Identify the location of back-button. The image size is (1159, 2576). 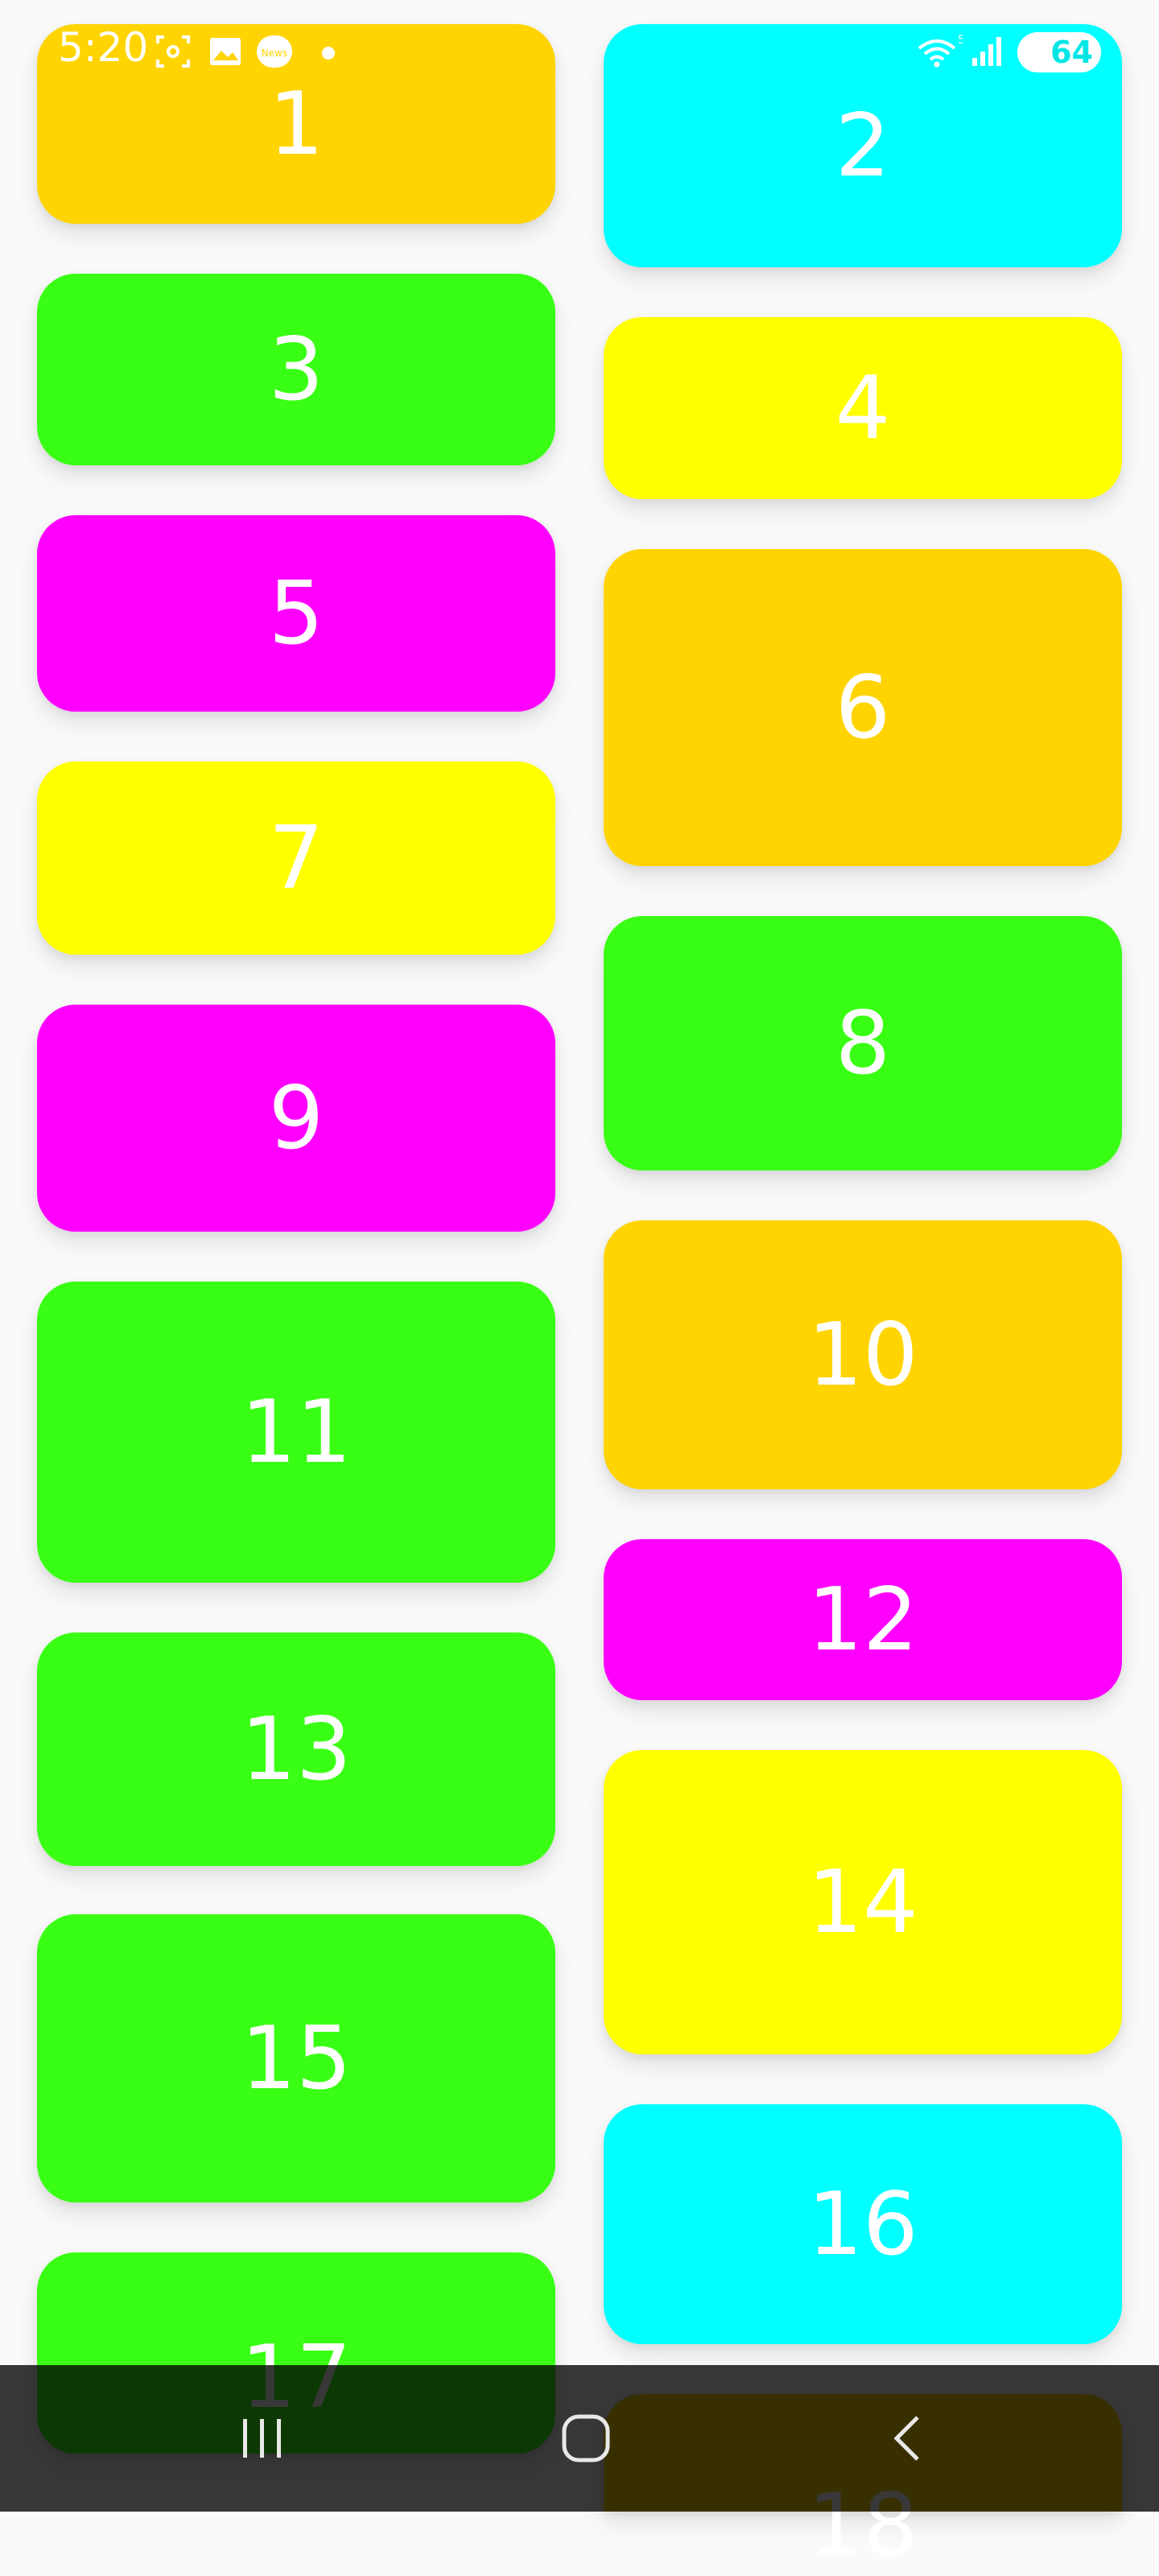
(909, 2438).